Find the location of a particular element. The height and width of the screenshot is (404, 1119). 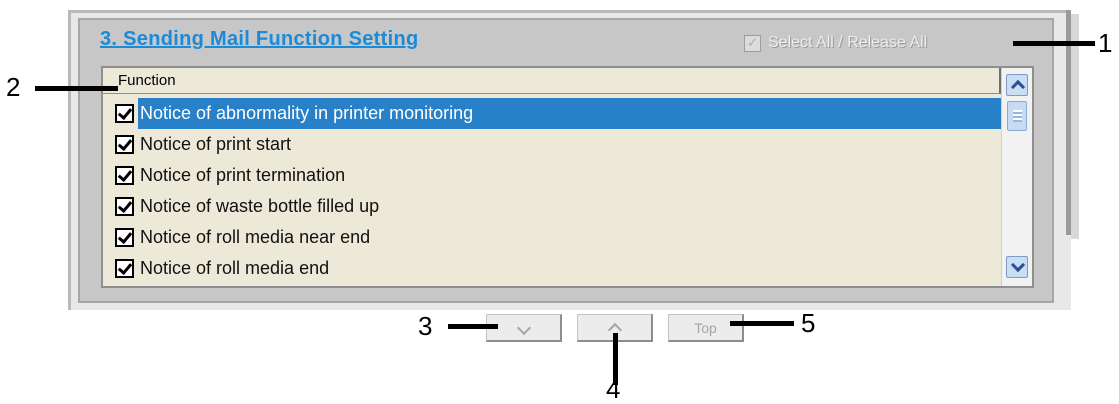

move-top-button: Top is located at coordinates (706, 328).